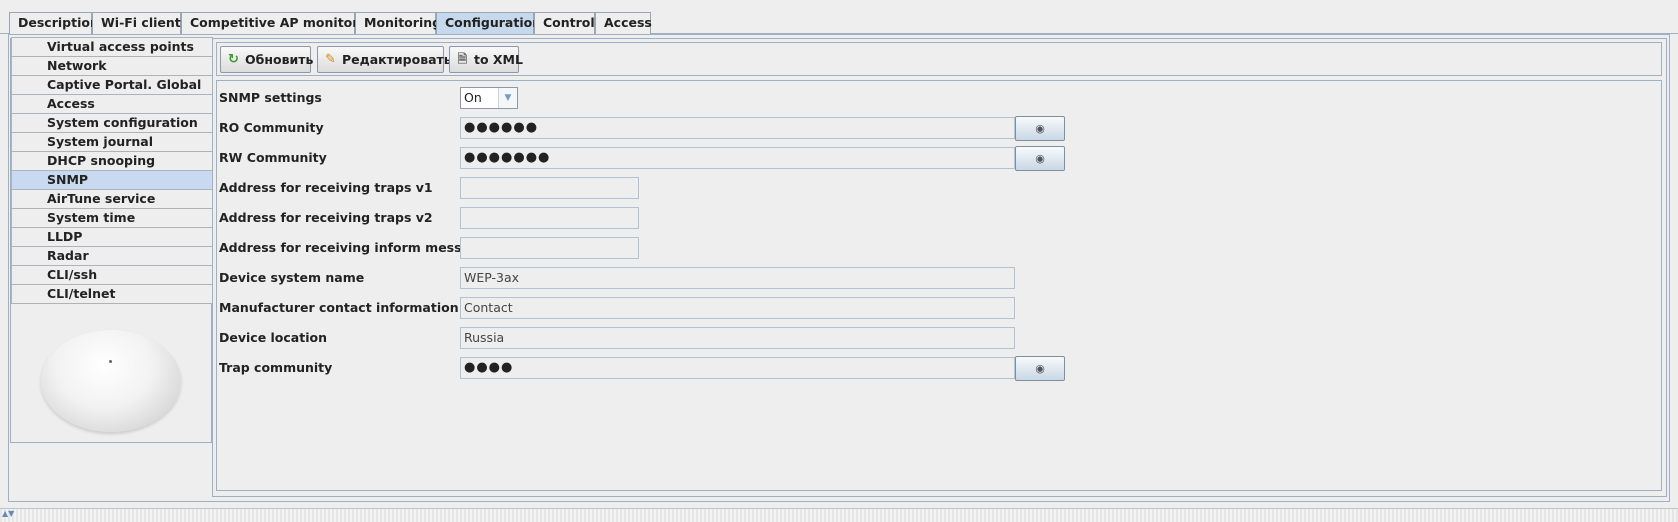 The height and width of the screenshot is (522, 1678). Describe the element at coordinates (549, 248) in the screenshot. I see `inform-field` at that location.